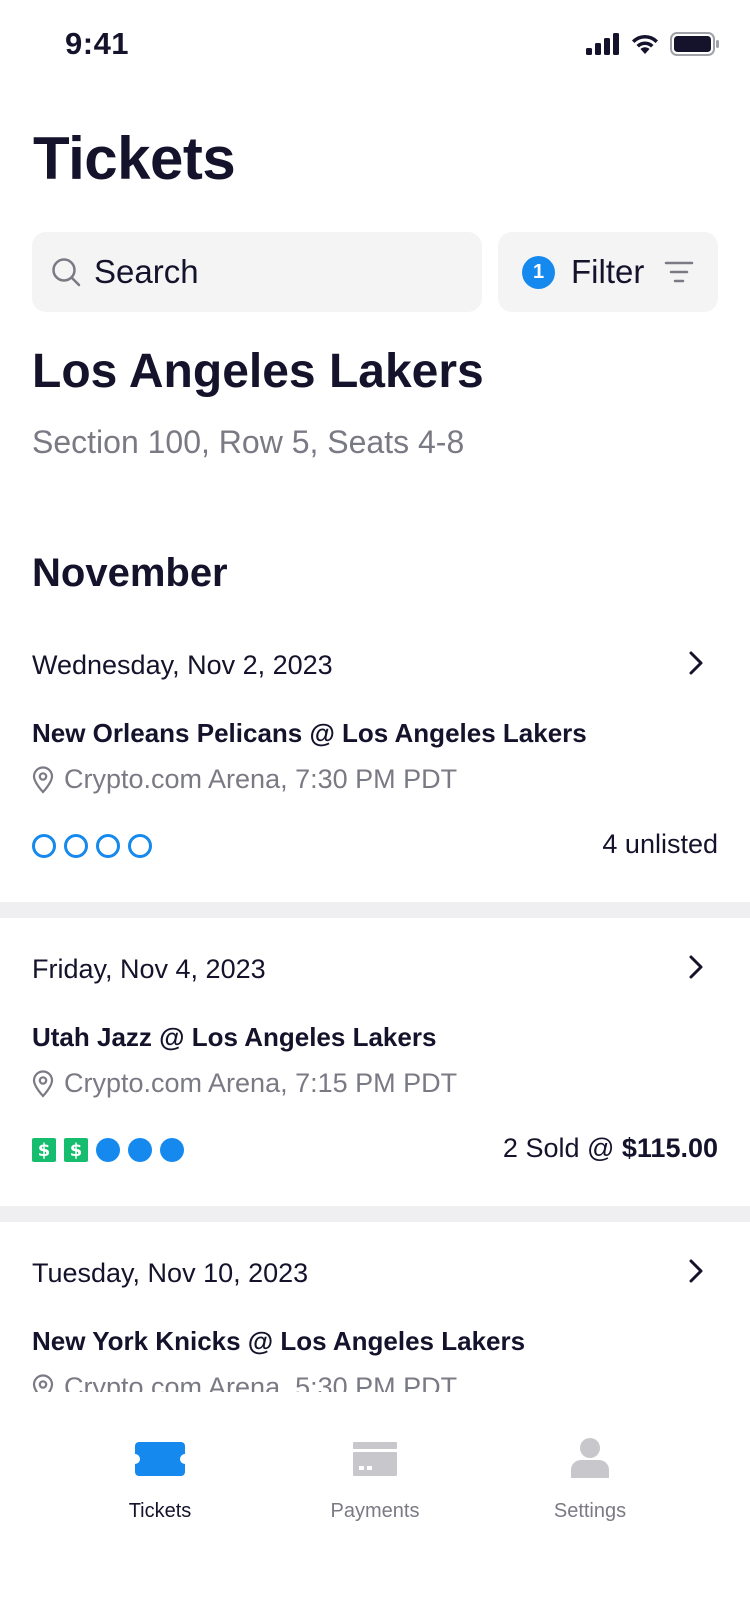 The height and width of the screenshot is (1624, 750). I want to click on team-name: Los Angeles Lakers, so click(258, 371).